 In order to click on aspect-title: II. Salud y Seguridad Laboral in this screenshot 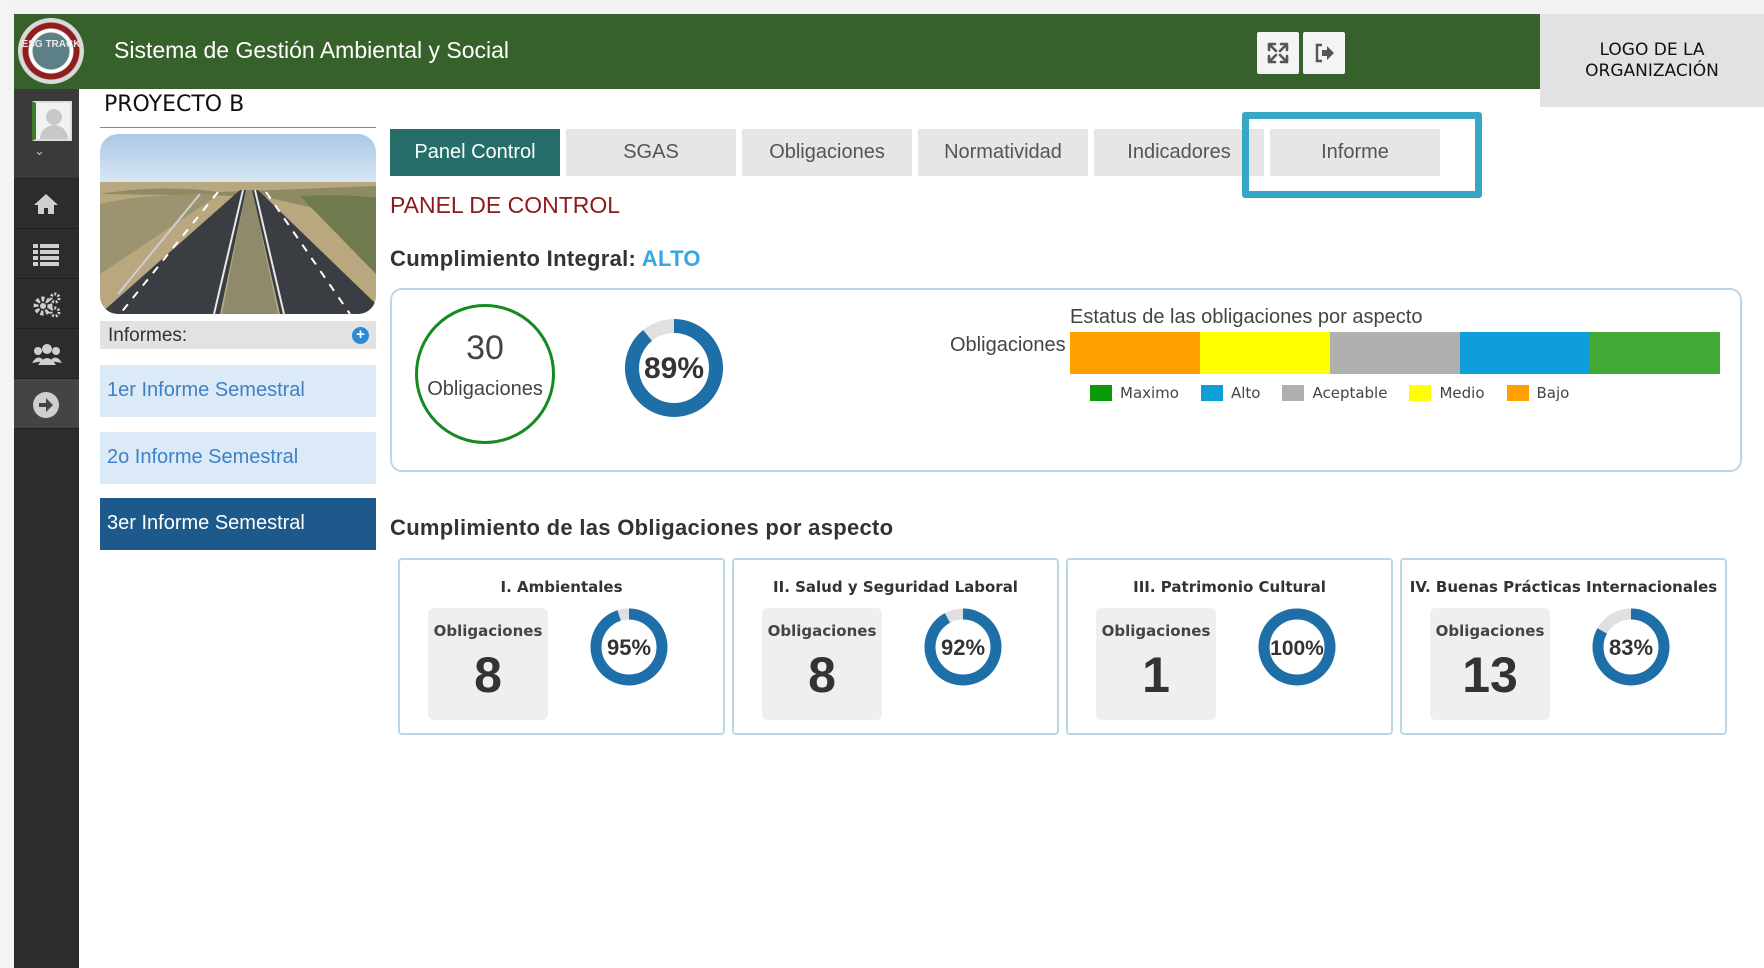, I will do `click(895, 587)`.